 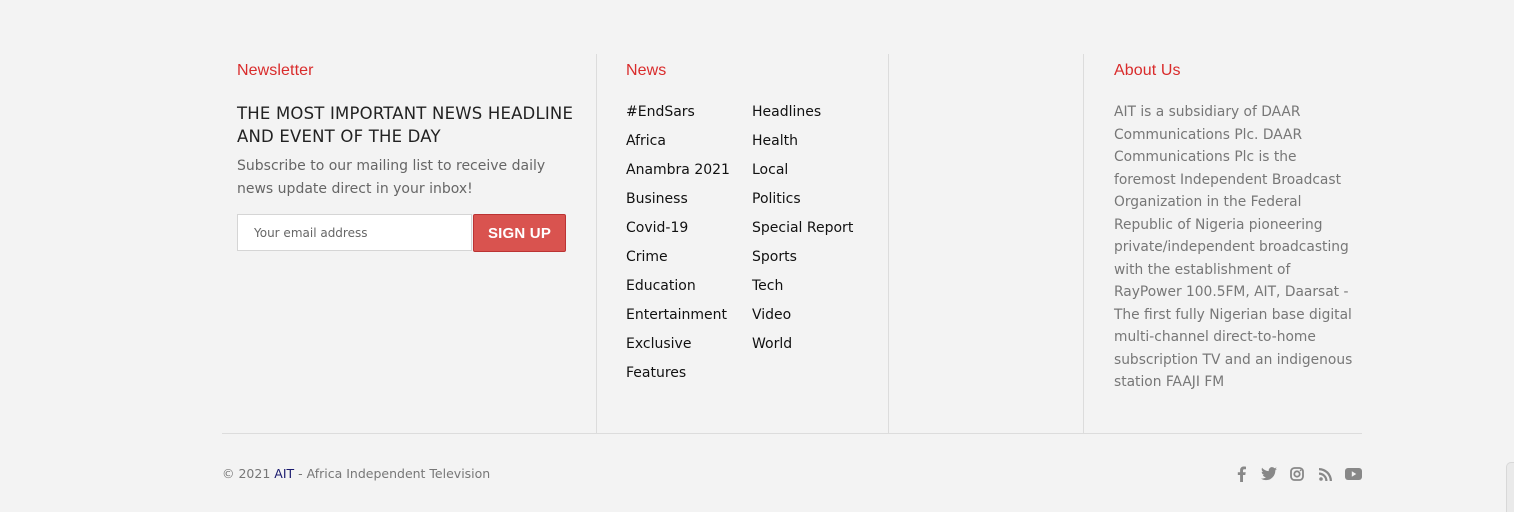 What do you see at coordinates (678, 261) in the screenshot?
I see `news-link: Crime` at bounding box center [678, 261].